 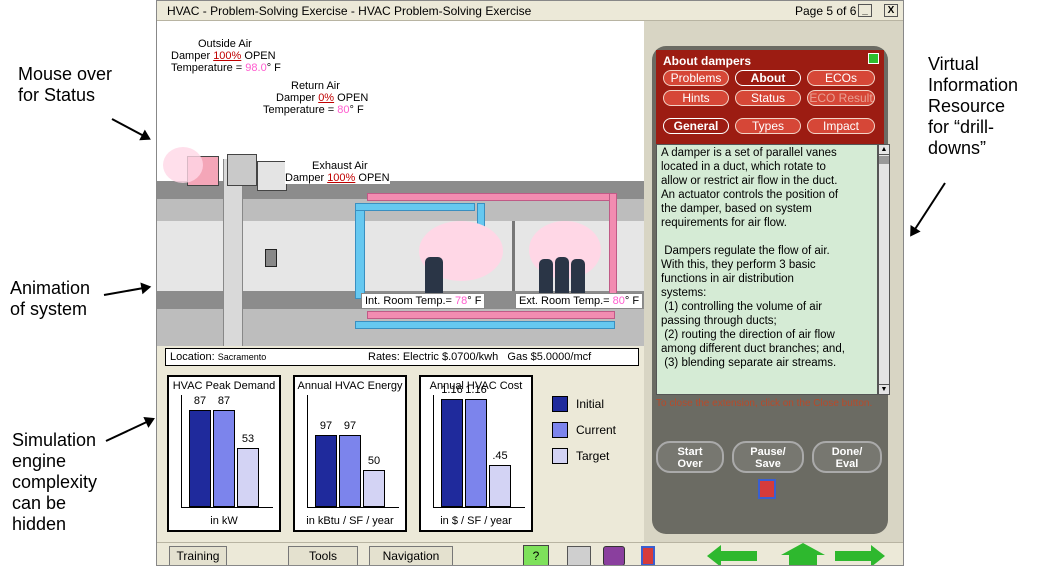 What do you see at coordinates (696, 98) in the screenshot?
I see `tab-hints: Hints` at bounding box center [696, 98].